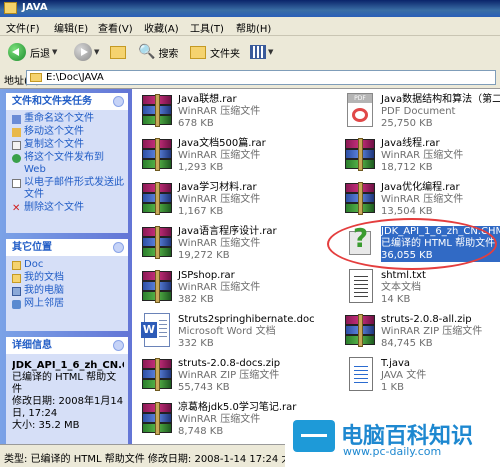  What do you see at coordinates (161, 27) in the screenshot?
I see `menu-favorites: 收藏(A)` at bounding box center [161, 27].